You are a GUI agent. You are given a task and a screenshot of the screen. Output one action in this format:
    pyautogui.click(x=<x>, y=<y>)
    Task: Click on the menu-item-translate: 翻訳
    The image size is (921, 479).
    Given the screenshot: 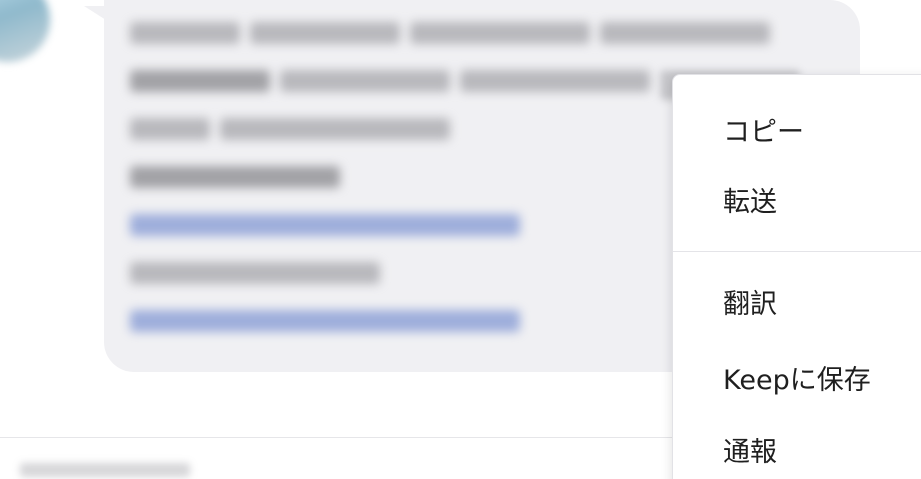 What is the action you would take?
    pyautogui.click(x=797, y=301)
    